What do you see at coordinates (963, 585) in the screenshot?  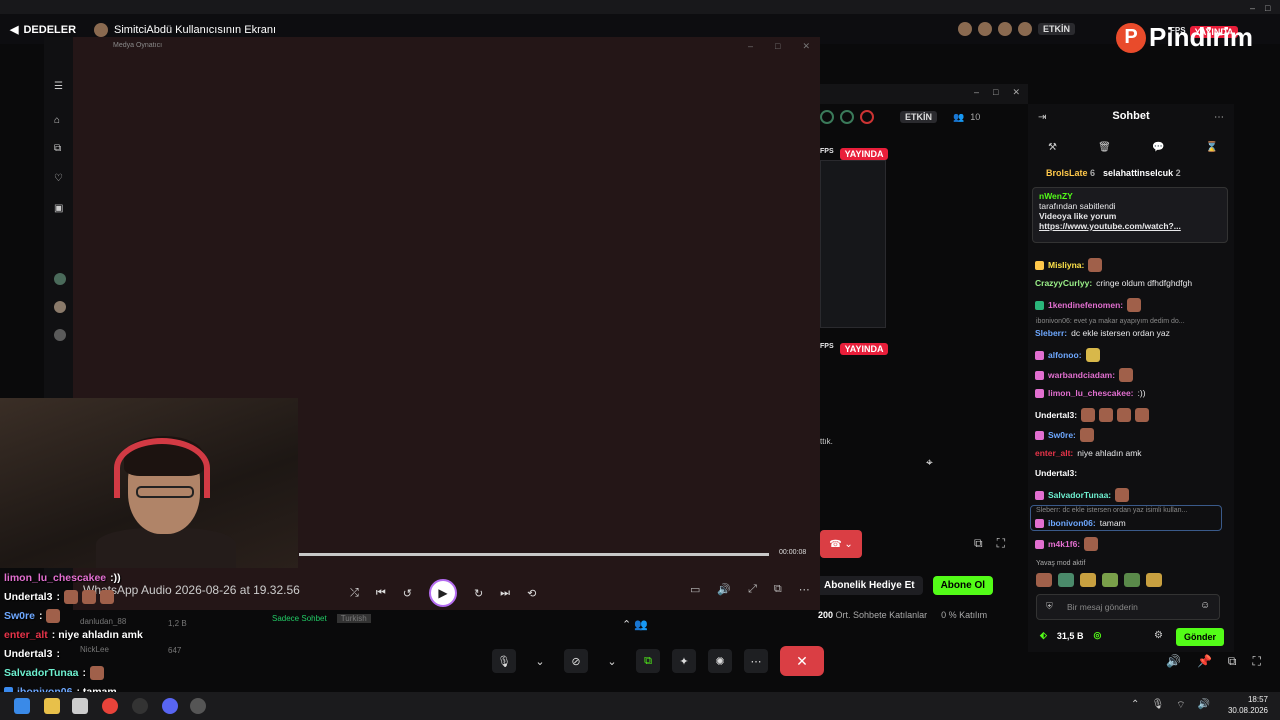 I see `subscribe-button: Abone Ol` at bounding box center [963, 585].